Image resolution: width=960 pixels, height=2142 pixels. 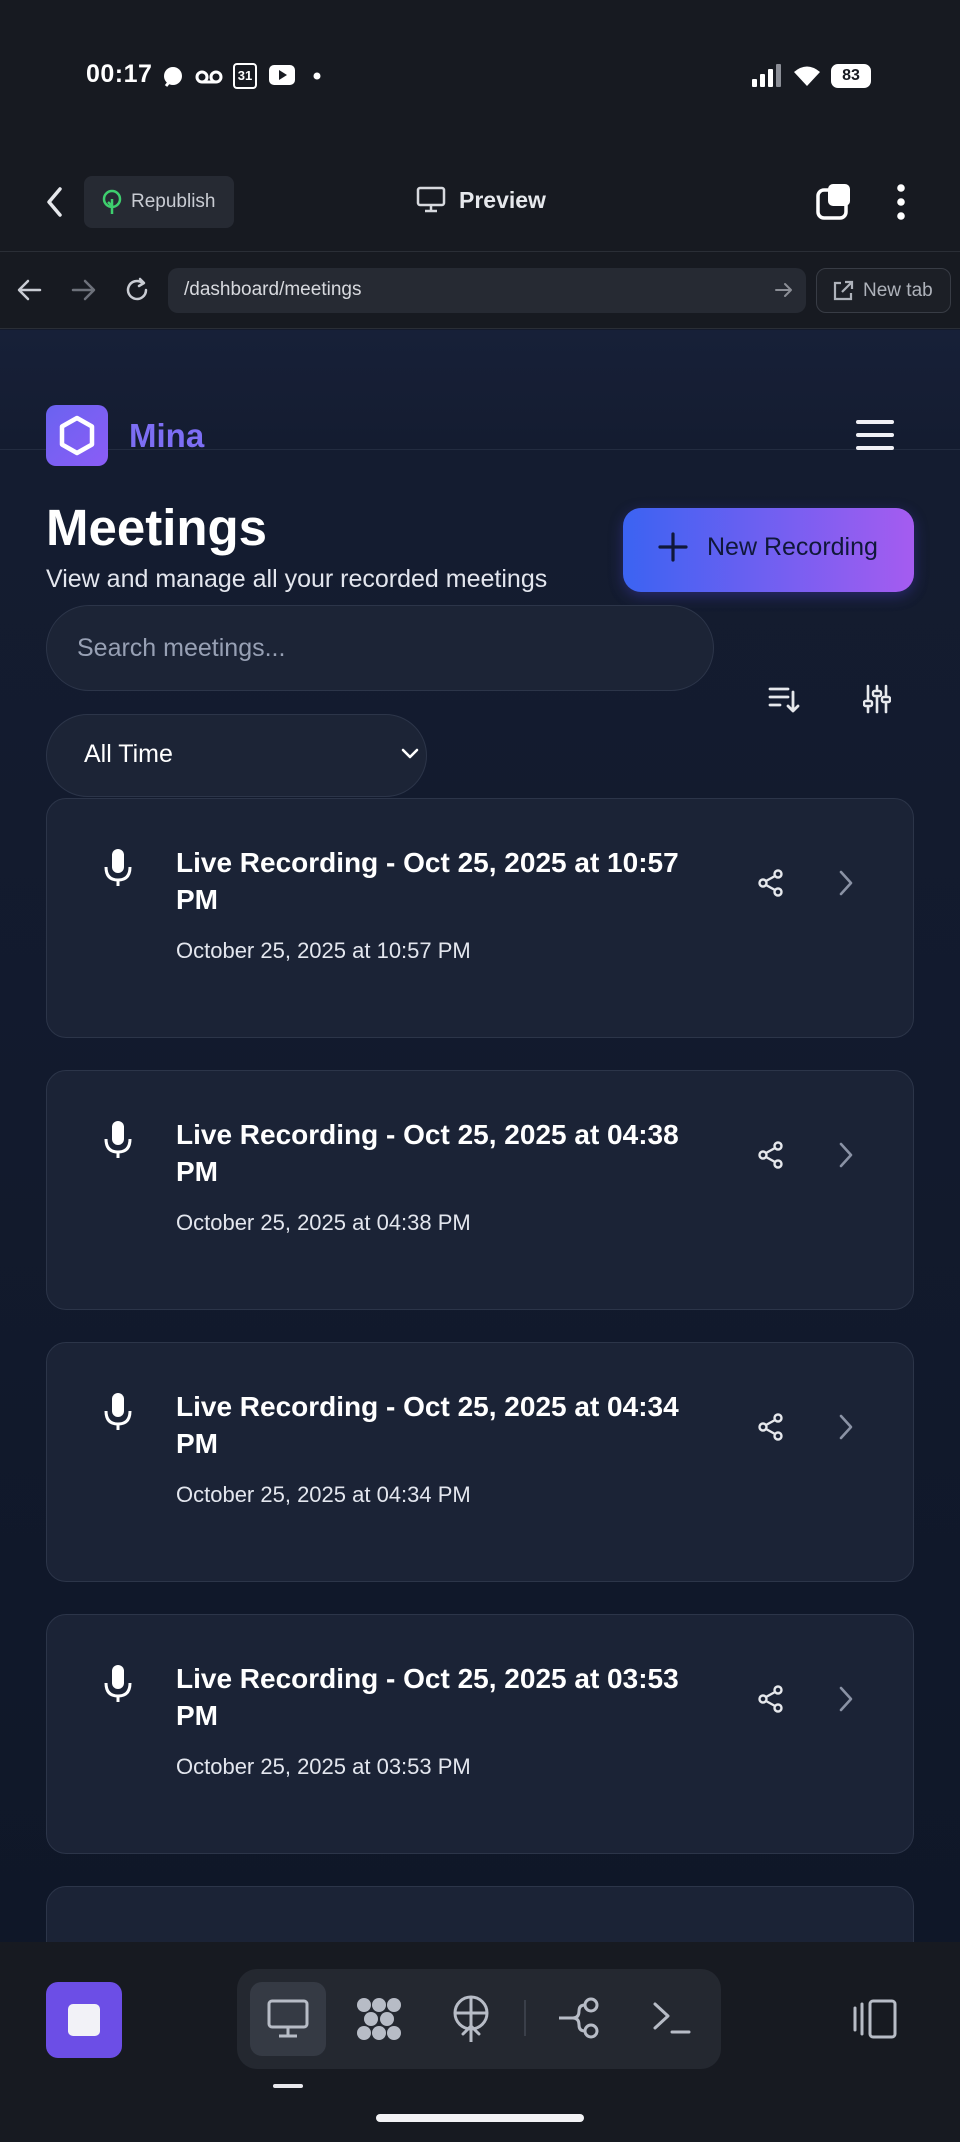 I want to click on status-time: 00:17, so click(x=119, y=74).